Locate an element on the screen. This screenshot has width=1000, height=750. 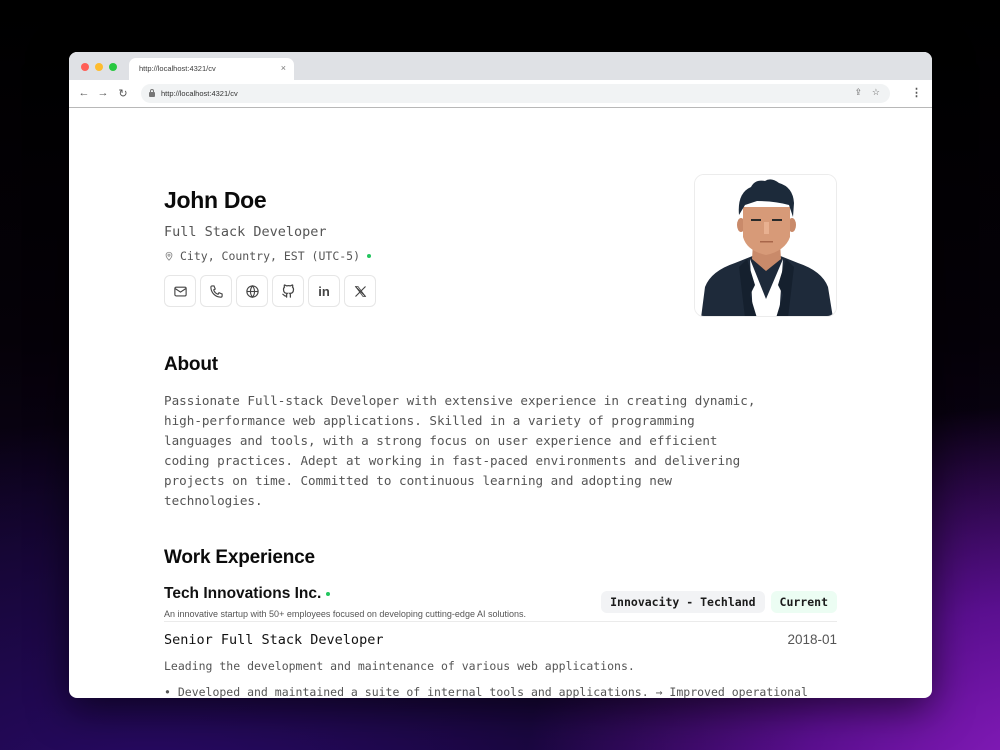
share-icon: ⇪ is located at coordinates (858, 92).